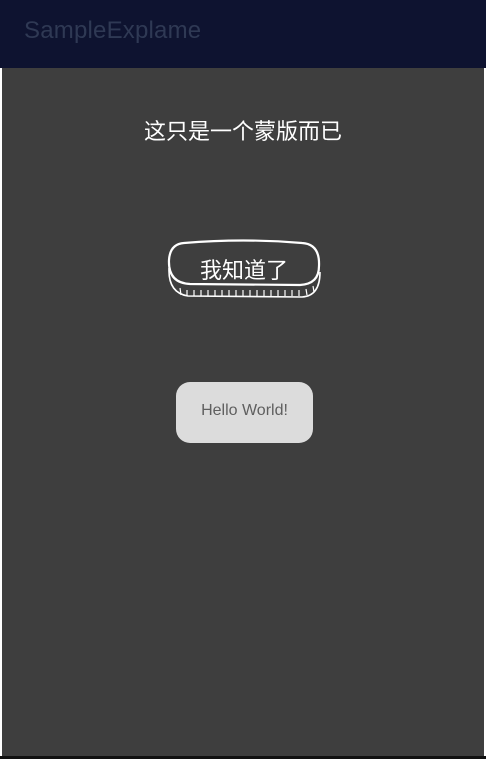 This screenshot has width=486, height=759. Describe the element at coordinates (113, 30) in the screenshot. I see `app-title: SampleExplame` at that location.